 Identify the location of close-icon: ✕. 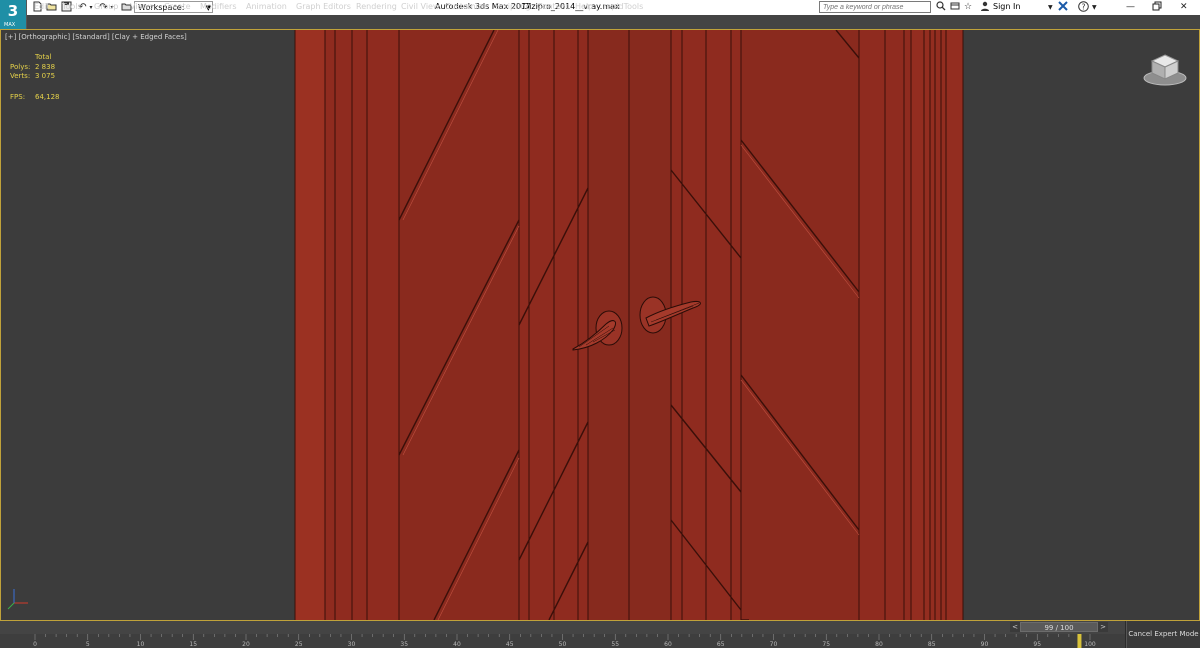
(1184, 7).